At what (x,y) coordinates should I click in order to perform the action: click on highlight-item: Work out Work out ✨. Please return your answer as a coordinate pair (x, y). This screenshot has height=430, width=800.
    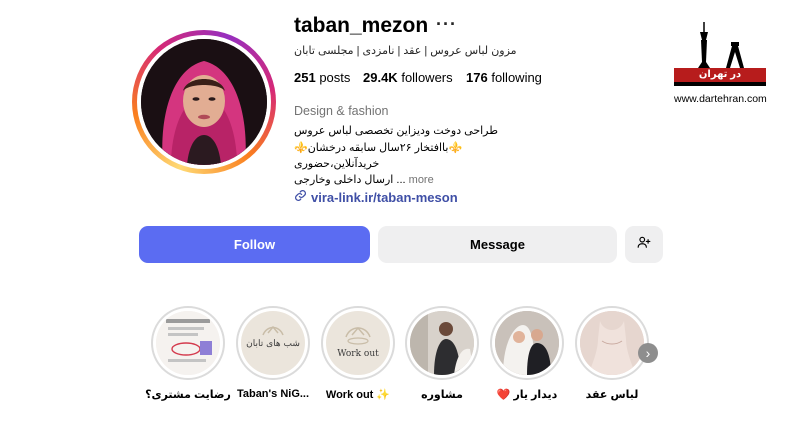
    Looking at the image, I should click on (358, 353).